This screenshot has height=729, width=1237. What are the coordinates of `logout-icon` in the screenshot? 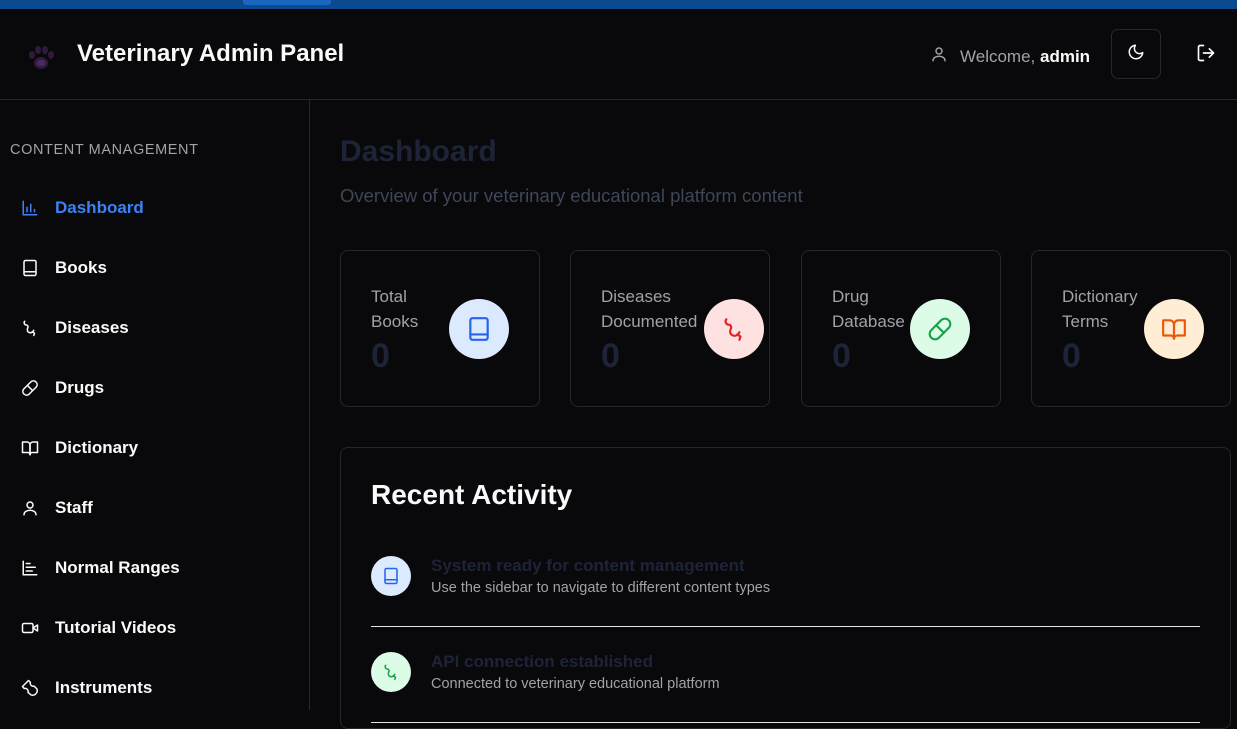 It's located at (1206, 55).